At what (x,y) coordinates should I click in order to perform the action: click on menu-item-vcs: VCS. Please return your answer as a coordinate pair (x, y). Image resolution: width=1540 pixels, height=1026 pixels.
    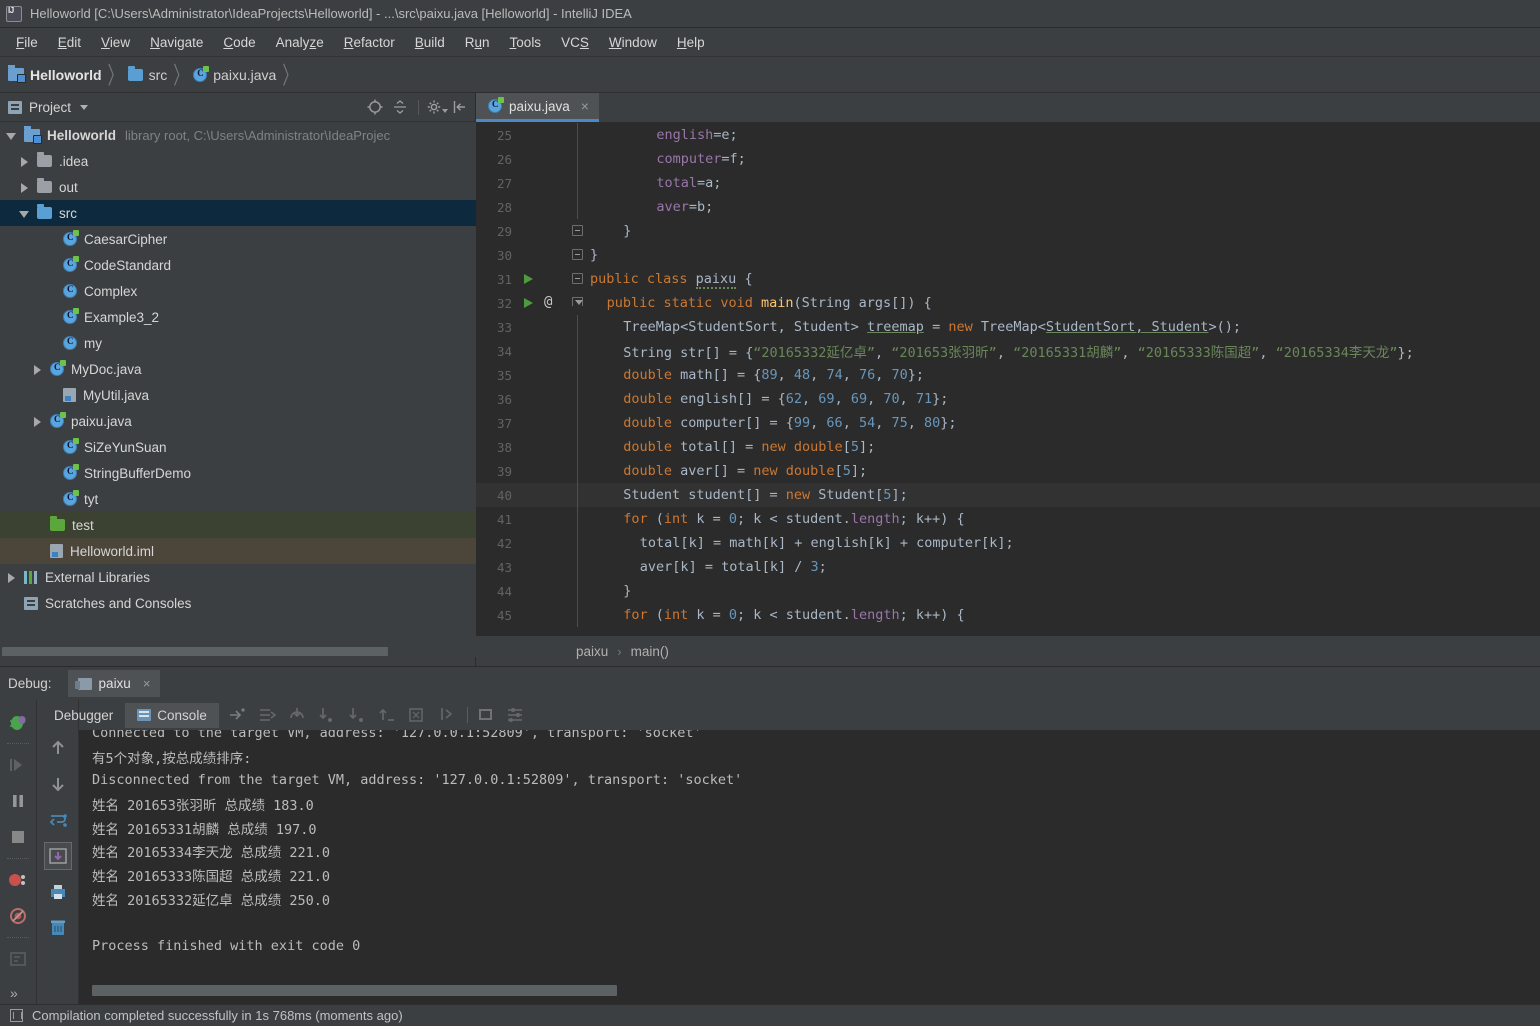
    Looking at the image, I should click on (575, 42).